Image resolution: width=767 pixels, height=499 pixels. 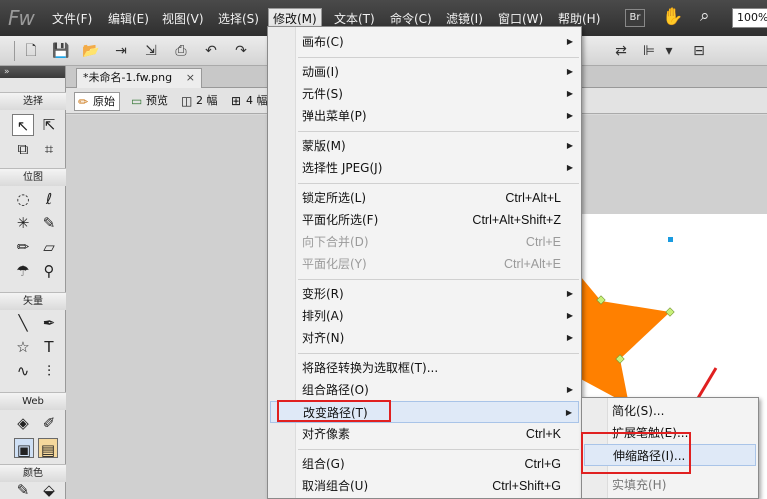 I want to click on menu-item-flatten-selection: 平面化所选(F) Ctrl+Alt+Shift+Z, so click(x=424, y=220).